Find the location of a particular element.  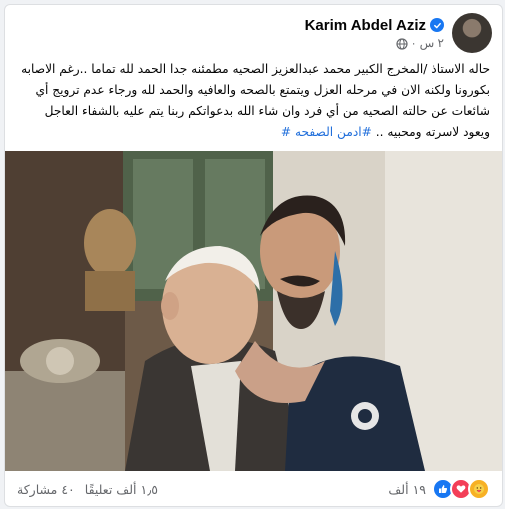

care-icon is located at coordinates (479, 489).